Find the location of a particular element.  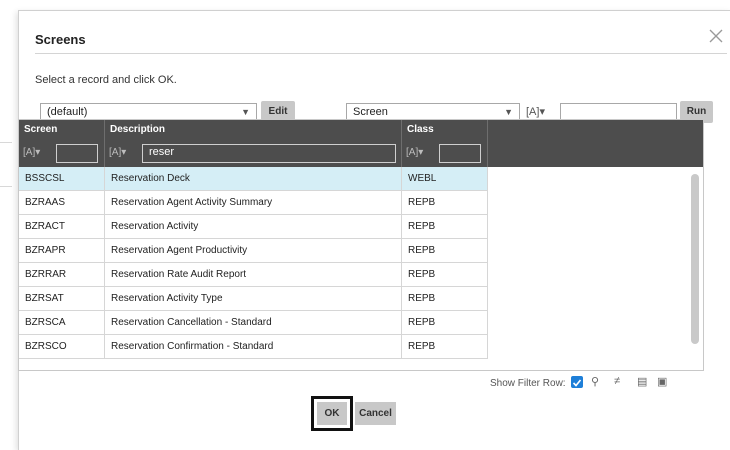

layout-select-value: (default) is located at coordinates (67, 112).